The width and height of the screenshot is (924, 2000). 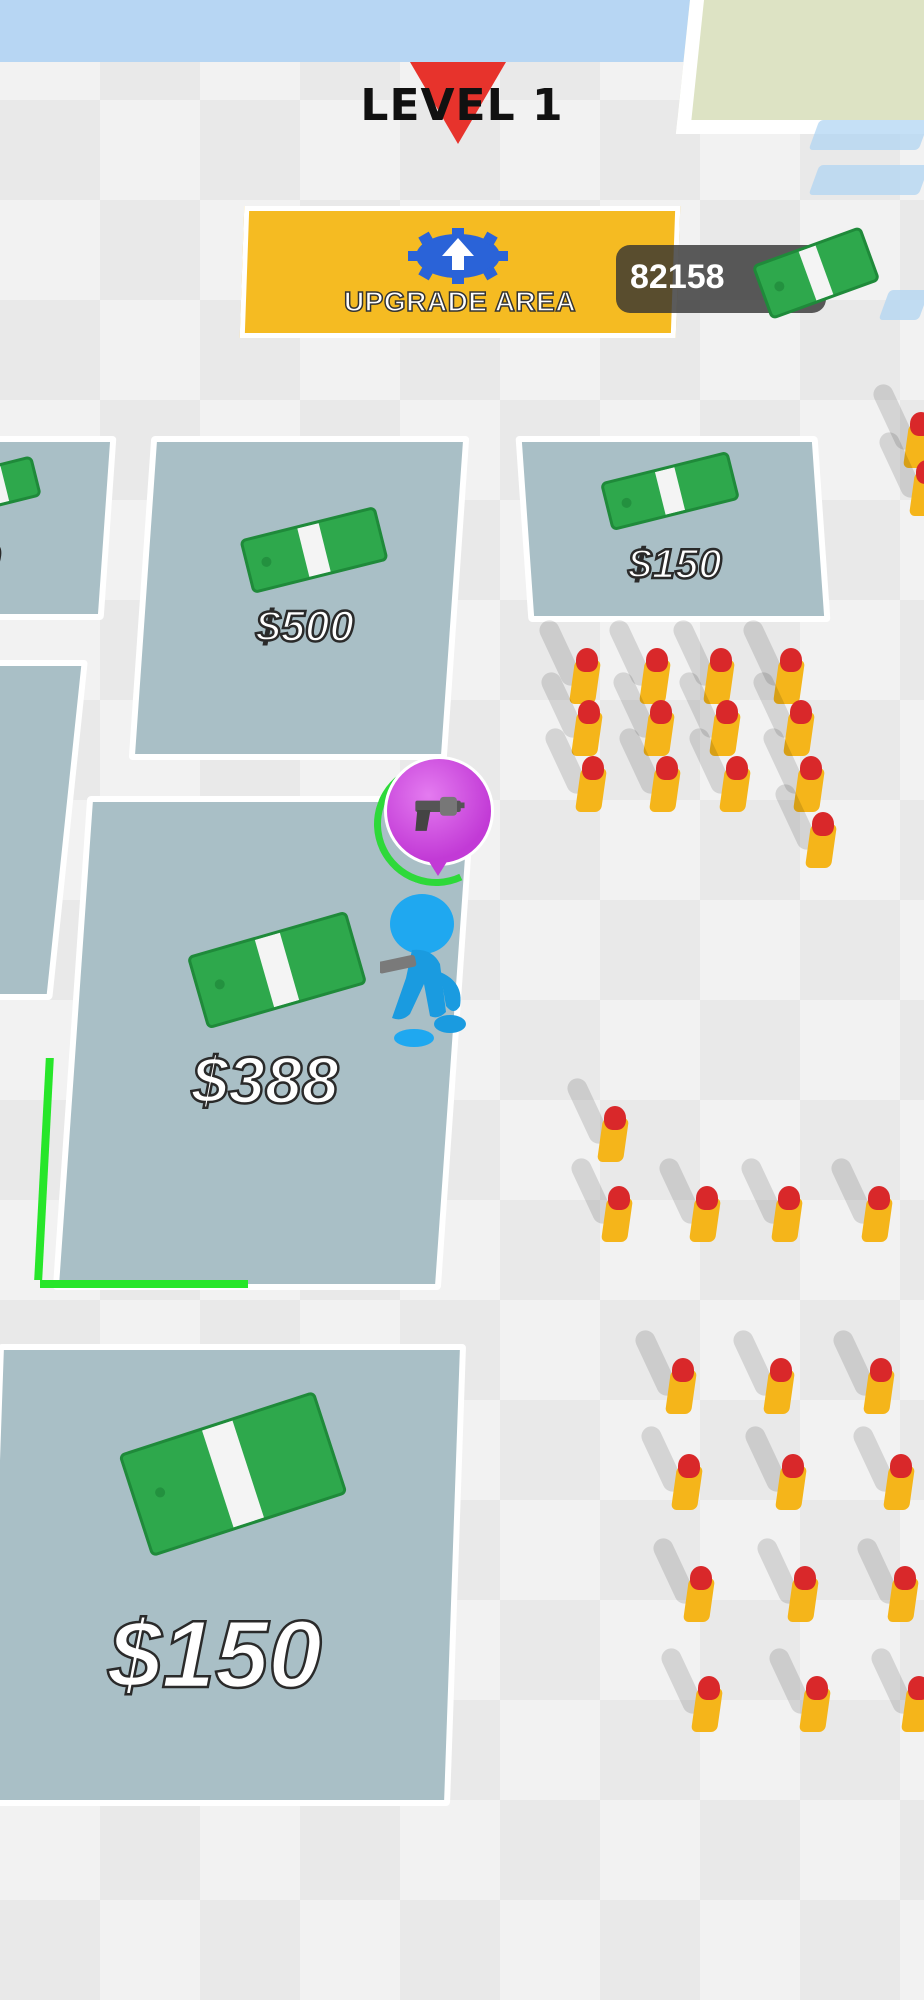 I want to click on plot-price: $500, so click(x=305, y=627).